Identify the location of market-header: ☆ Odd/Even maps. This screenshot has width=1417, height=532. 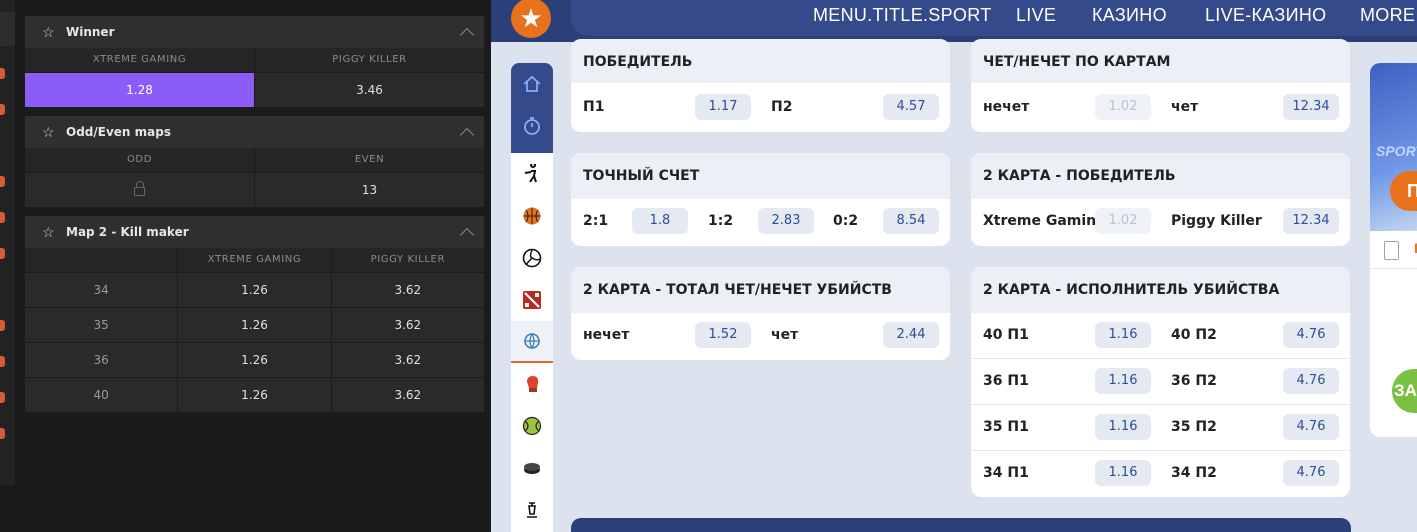
(254, 132).